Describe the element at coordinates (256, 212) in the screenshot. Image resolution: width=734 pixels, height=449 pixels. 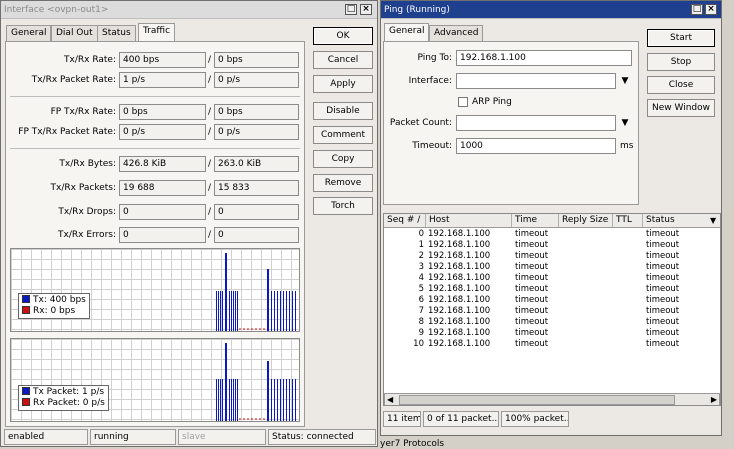
I see `rx-drops-field: 0` at that location.